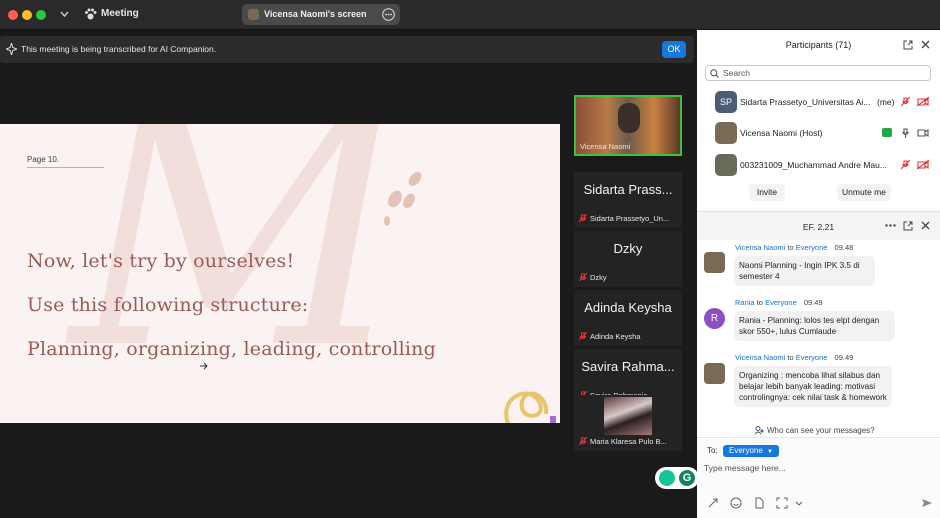  I want to click on message-header: Rania to Everyone 09.49, so click(779, 302).